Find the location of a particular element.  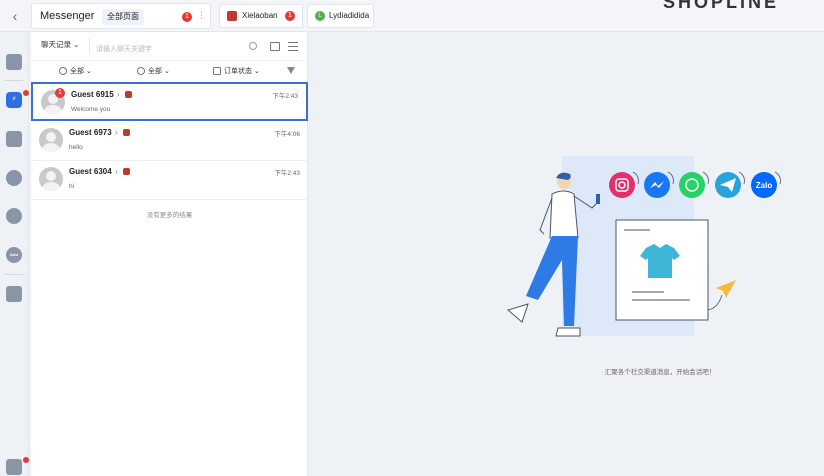

star-icon is located at coordinates (141, 71).